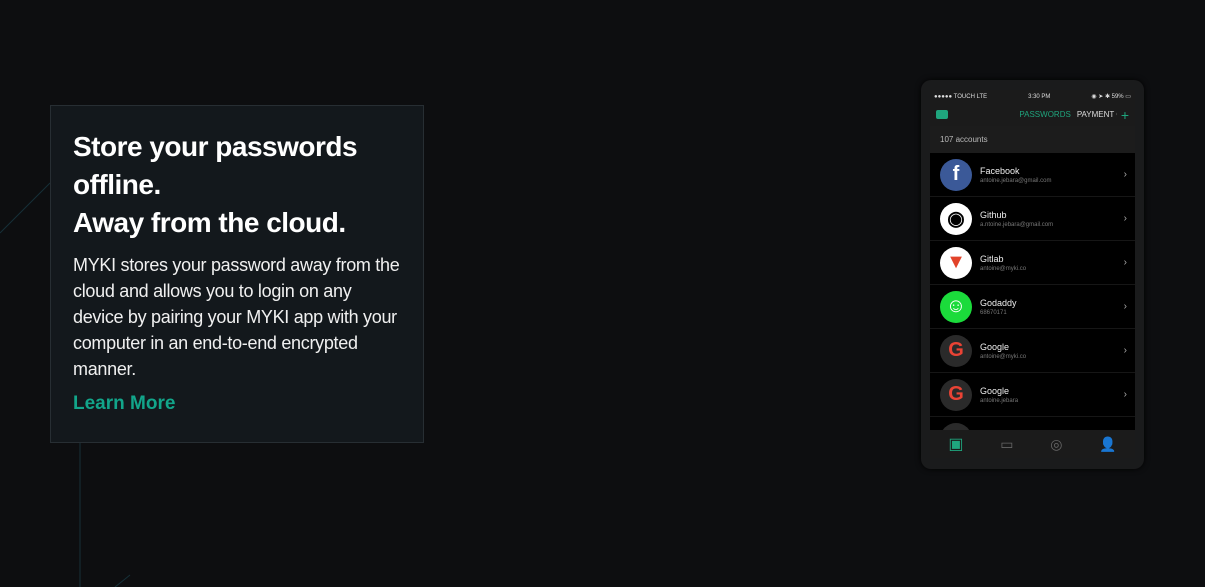 This screenshot has width=1205, height=587. I want to click on laptop-icon: ▭, so click(1006, 444).